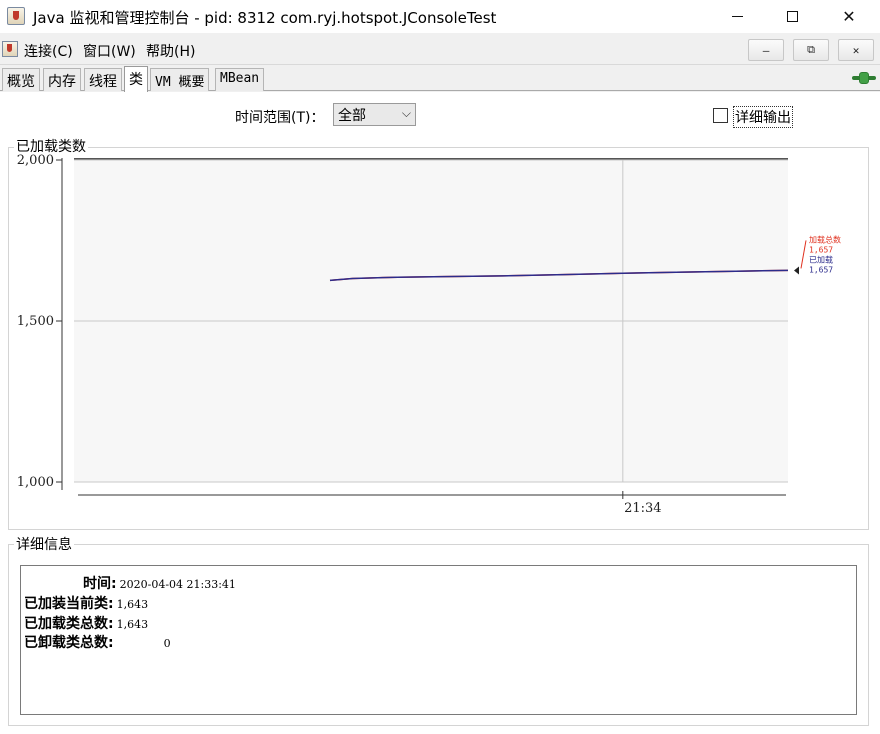 The image size is (880, 734). I want to click on y-tick-label: 1,000, so click(35, 482).